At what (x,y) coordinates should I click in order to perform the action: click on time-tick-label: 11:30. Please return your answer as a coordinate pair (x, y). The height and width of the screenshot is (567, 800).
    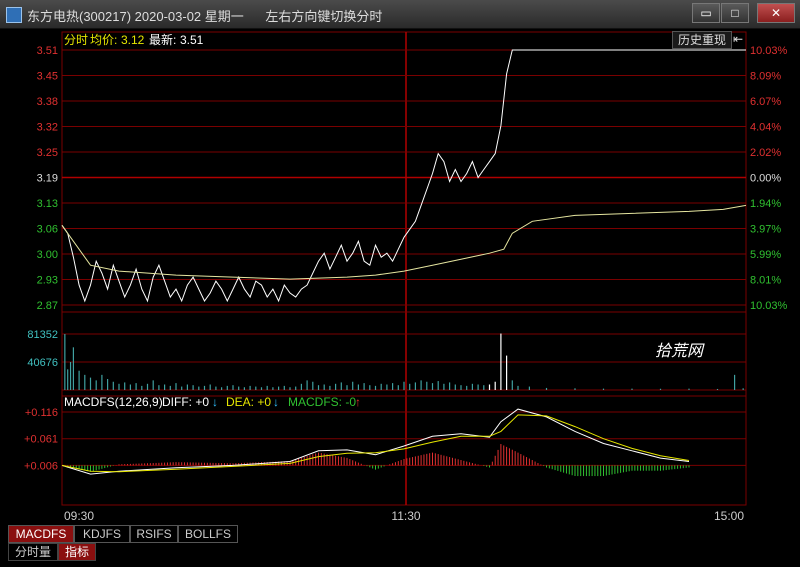
    Looking at the image, I should click on (405, 516).